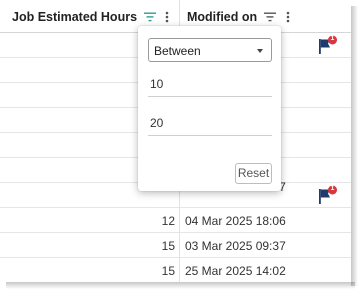 The width and height of the screenshot is (363, 292). Describe the element at coordinates (222, 17) in the screenshot. I see `column-title-modified-on: Modified on` at that location.